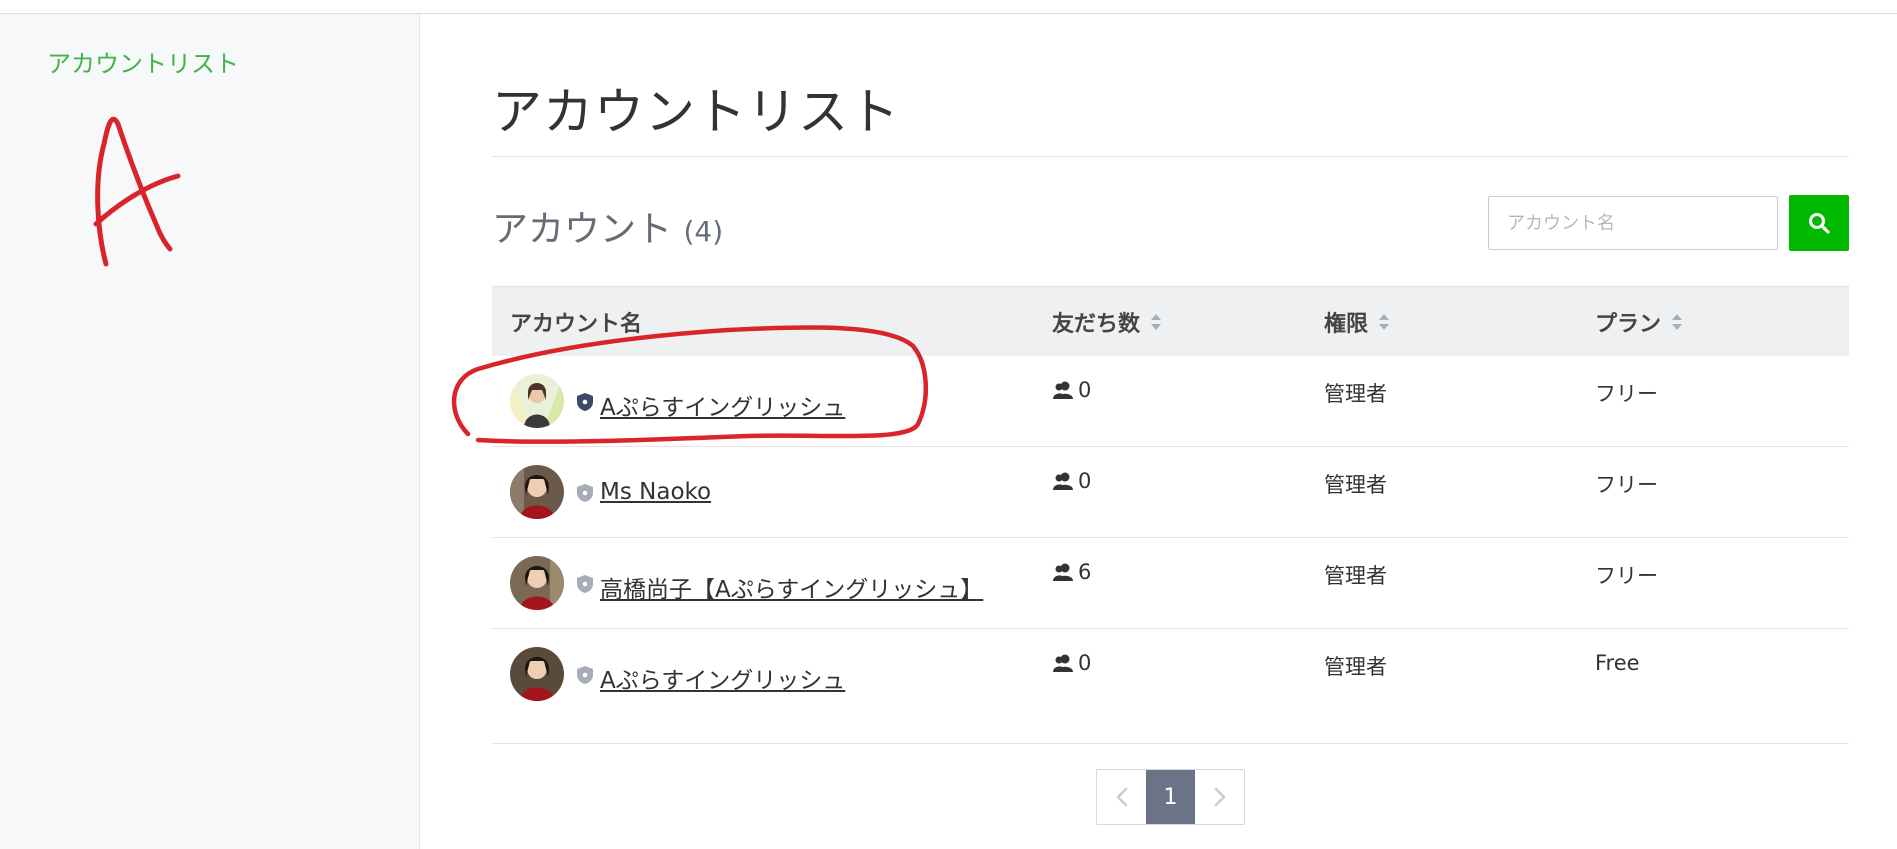 Image resolution: width=1897 pixels, height=849 pixels. What do you see at coordinates (143, 61) in the screenshot?
I see `sidebar-item-account-list: アカウントリスト` at bounding box center [143, 61].